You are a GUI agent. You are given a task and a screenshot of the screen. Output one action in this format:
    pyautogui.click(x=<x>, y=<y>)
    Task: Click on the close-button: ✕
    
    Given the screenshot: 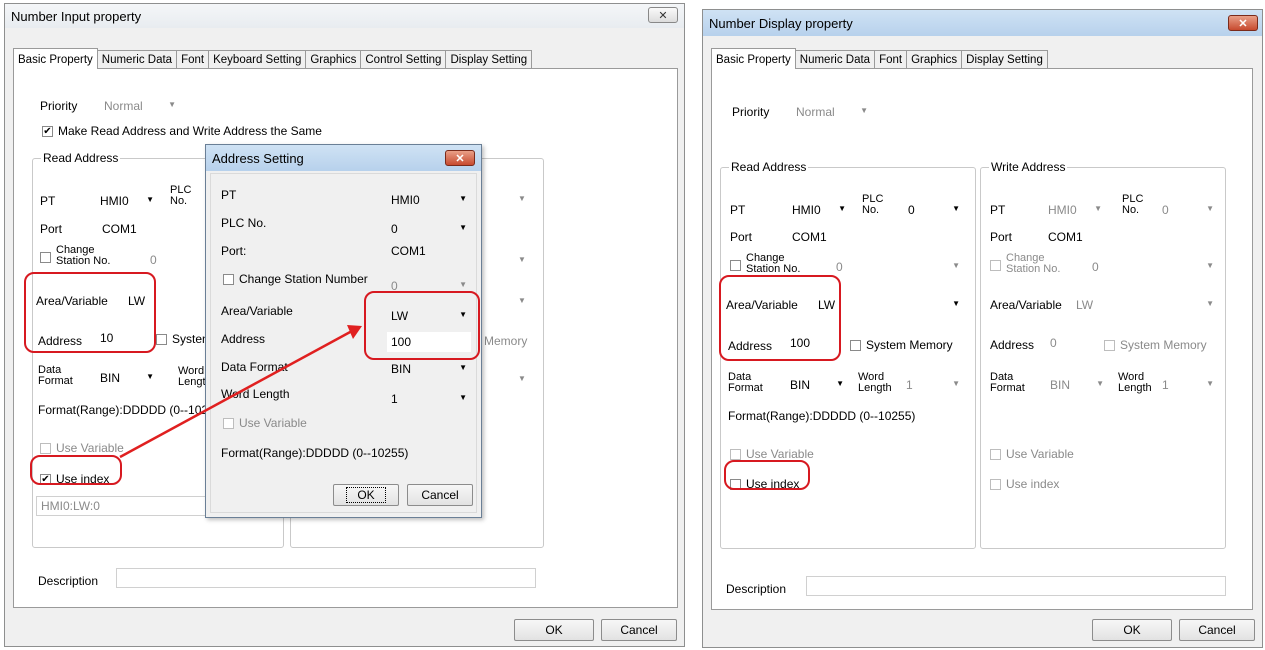 What is the action you would take?
    pyautogui.click(x=1243, y=23)
    